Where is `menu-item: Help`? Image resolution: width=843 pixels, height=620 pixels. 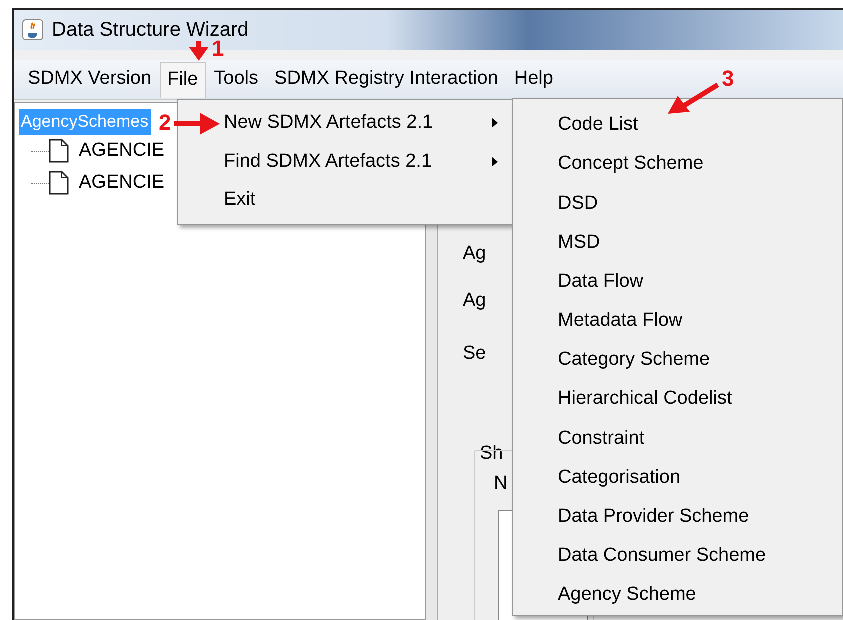
menu-item: Help is located at coordinates (534, 80).